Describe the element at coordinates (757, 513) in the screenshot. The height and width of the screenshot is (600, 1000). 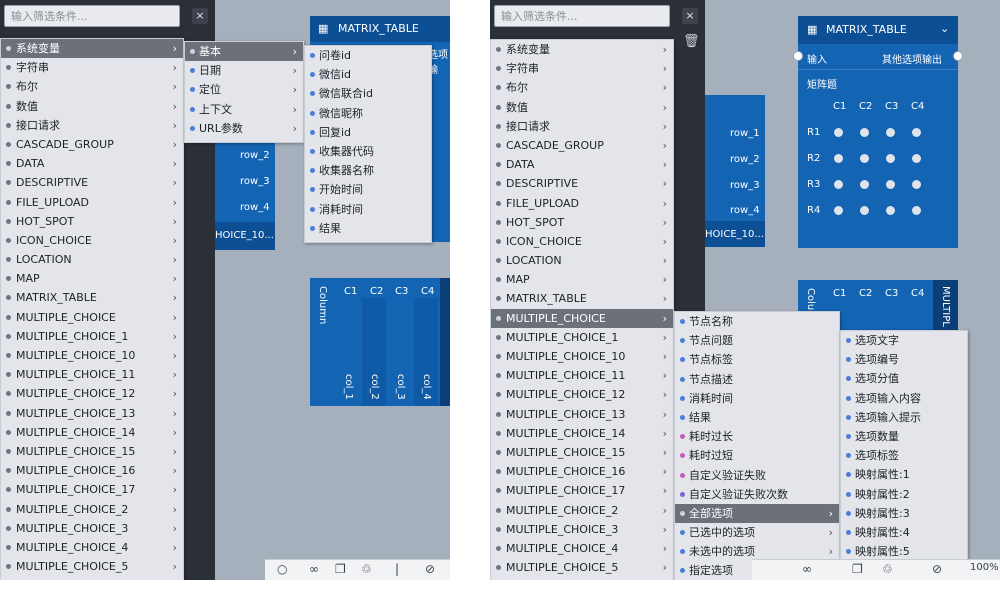
I see `submenu-item: 全部选项 ›` at that location.